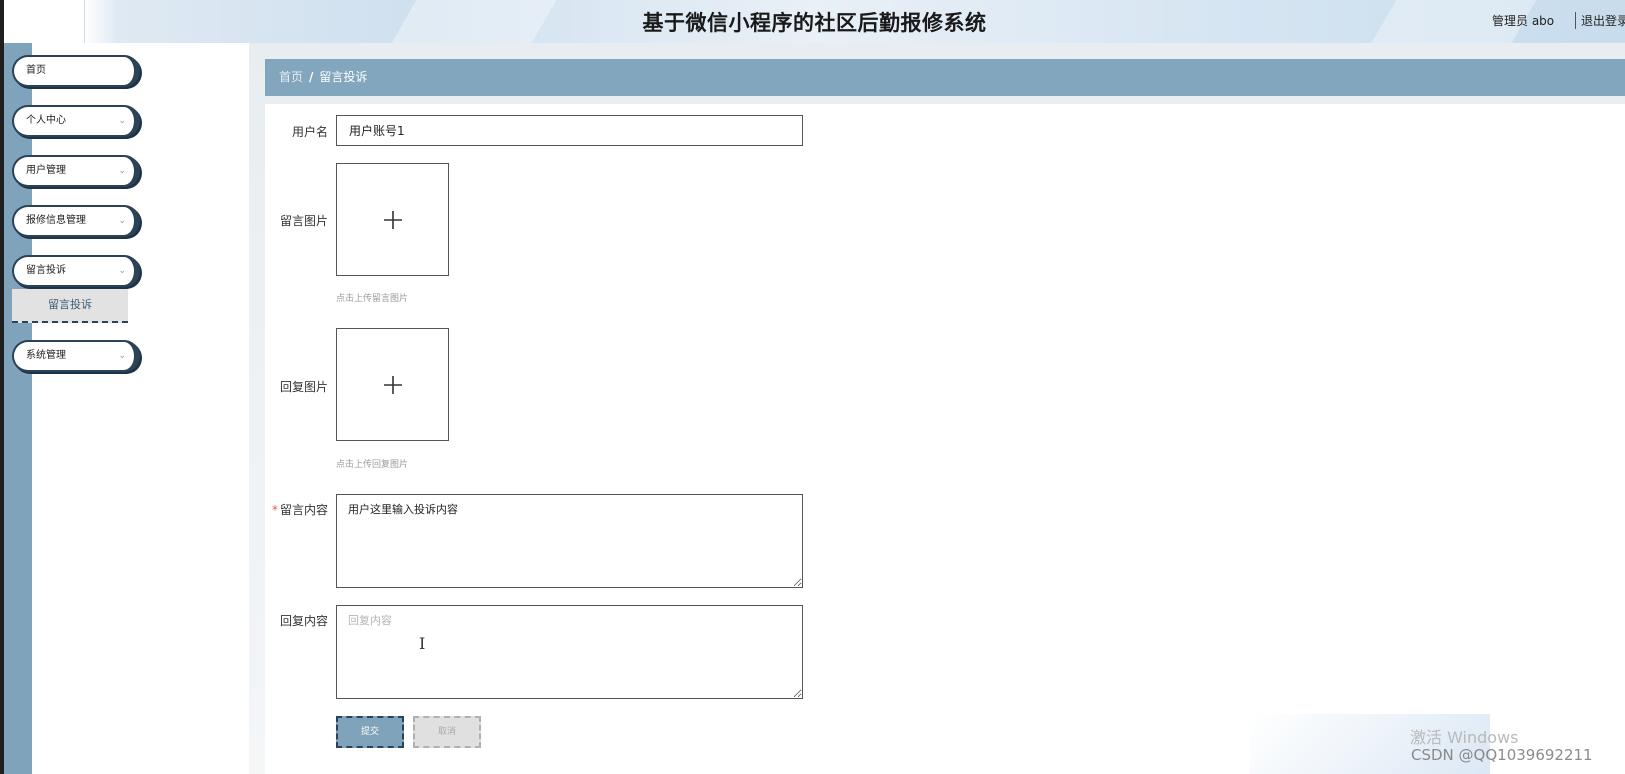 The width and height of the screenshot is (1625, 774). What do you see at coordinates (303, 387) in the screenshot?
I see `reply-image-label: 回复图片` at bounding box center [303, 387].